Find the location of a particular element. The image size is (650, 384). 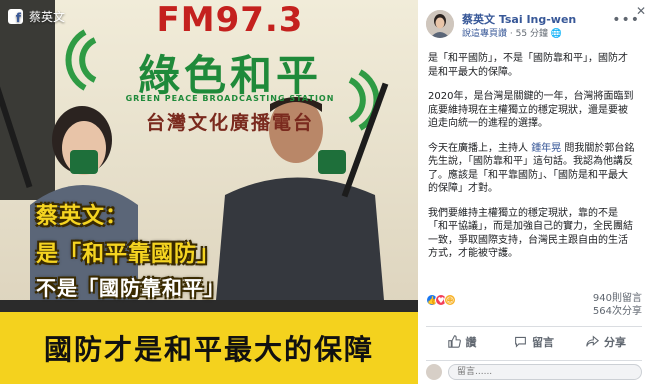

page-like-link: 說這專頁讚 is located at coordinates (484, 34).